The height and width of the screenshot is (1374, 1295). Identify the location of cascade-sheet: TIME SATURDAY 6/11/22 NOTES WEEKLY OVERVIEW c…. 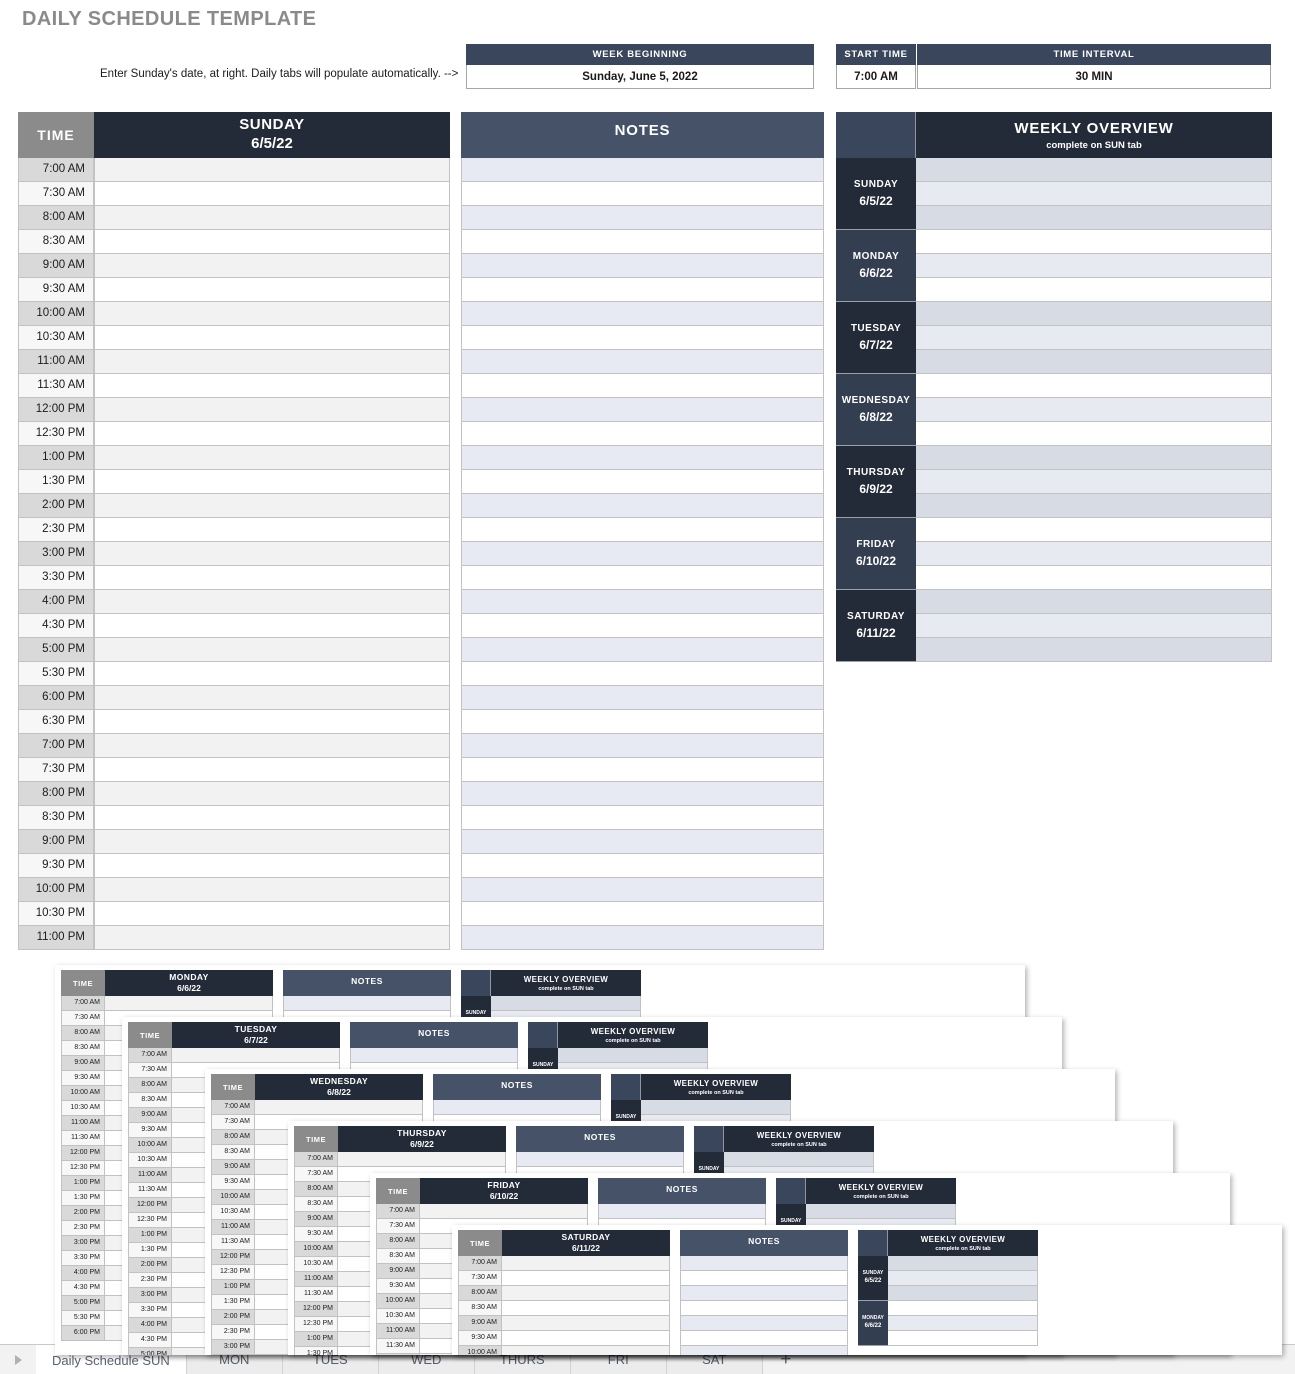
(867, 1290).